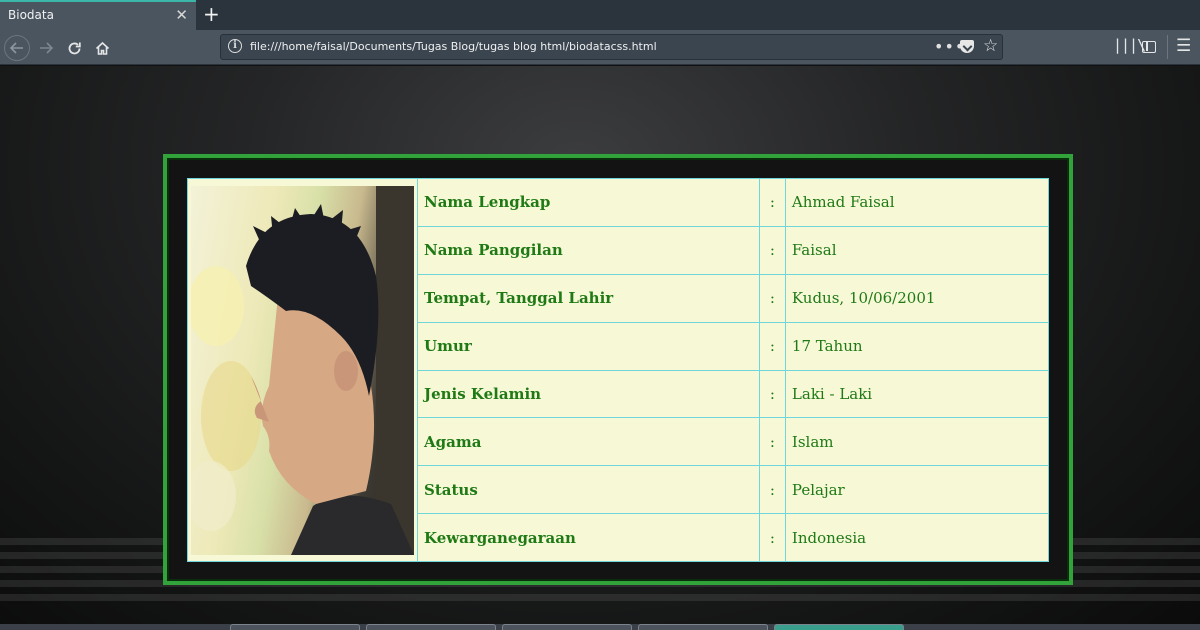 The image size is (1200, 630). What do you see at coordinates (74, 48) in the screenshot?
I see `reload-icon` at bounding box center [74, 48].